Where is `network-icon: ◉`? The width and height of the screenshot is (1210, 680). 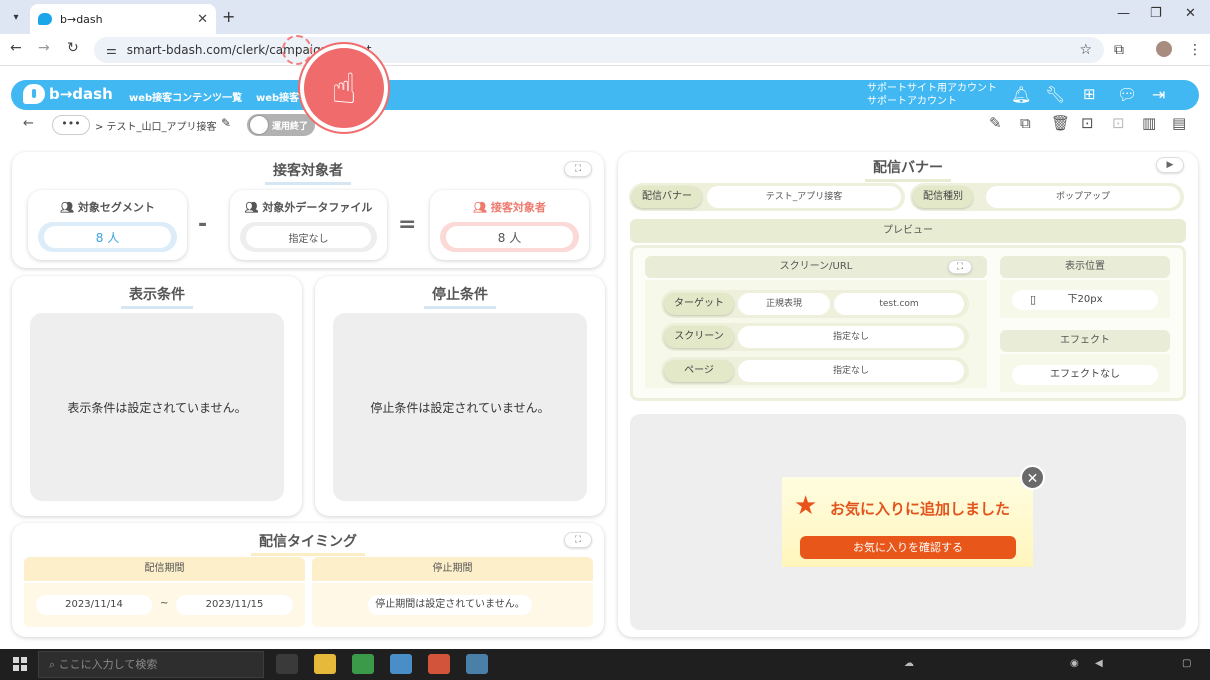
network-icon: ◉ is located at coordinates (1074, 663).